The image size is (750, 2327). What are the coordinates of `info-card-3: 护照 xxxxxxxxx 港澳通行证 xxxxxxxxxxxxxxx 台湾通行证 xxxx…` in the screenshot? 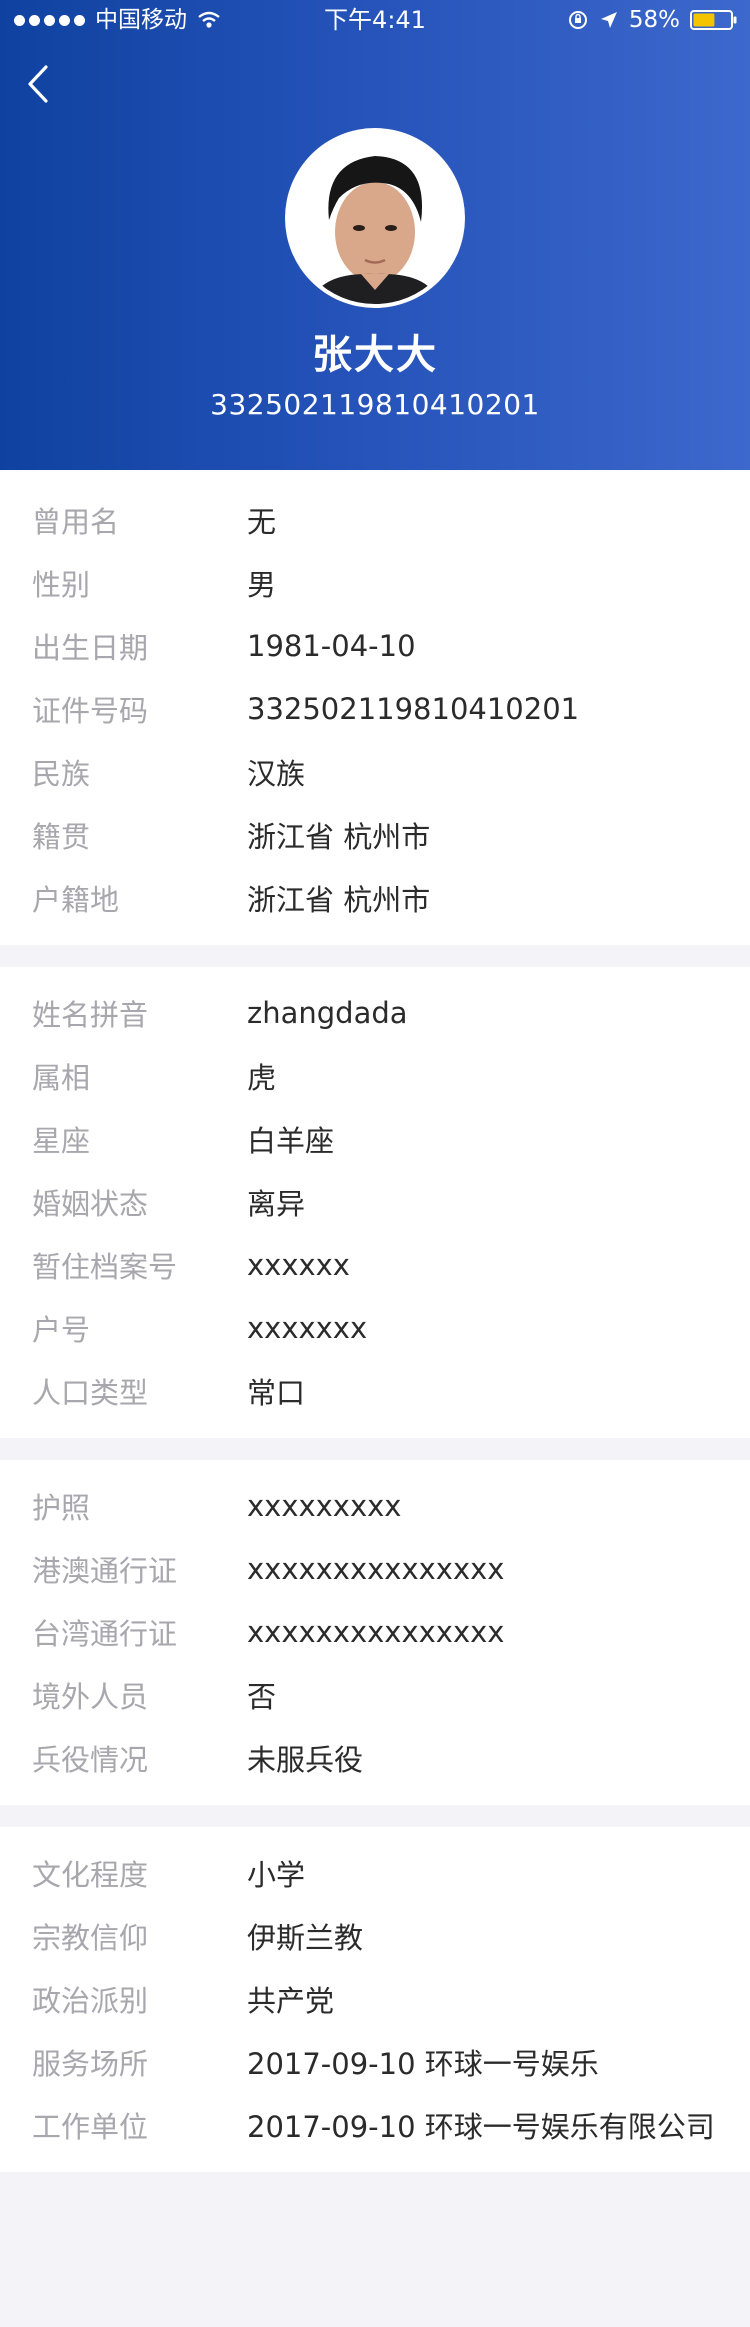 It's located at (375, 1632).